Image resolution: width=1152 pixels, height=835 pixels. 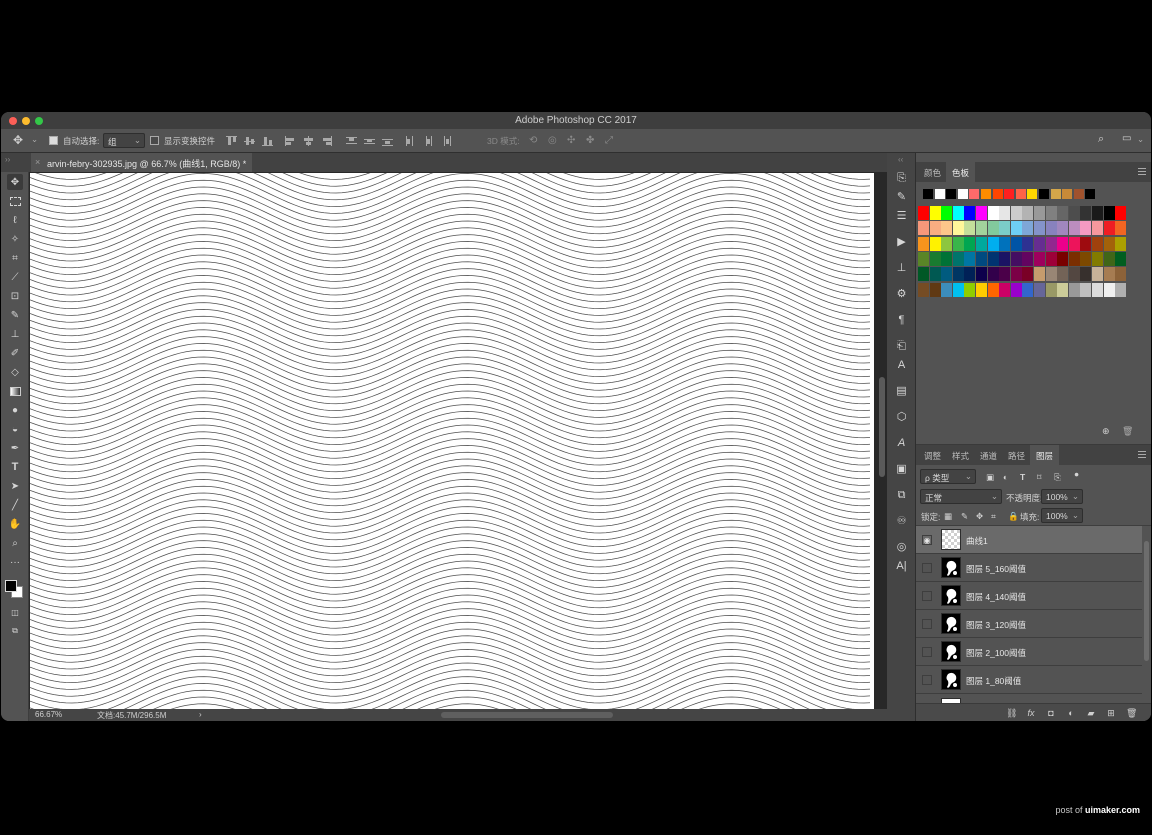 What do you see at coordinates (308, 141) in the screenshot?
I see `align-hcenter-icon` at bounding box center [308, 141].